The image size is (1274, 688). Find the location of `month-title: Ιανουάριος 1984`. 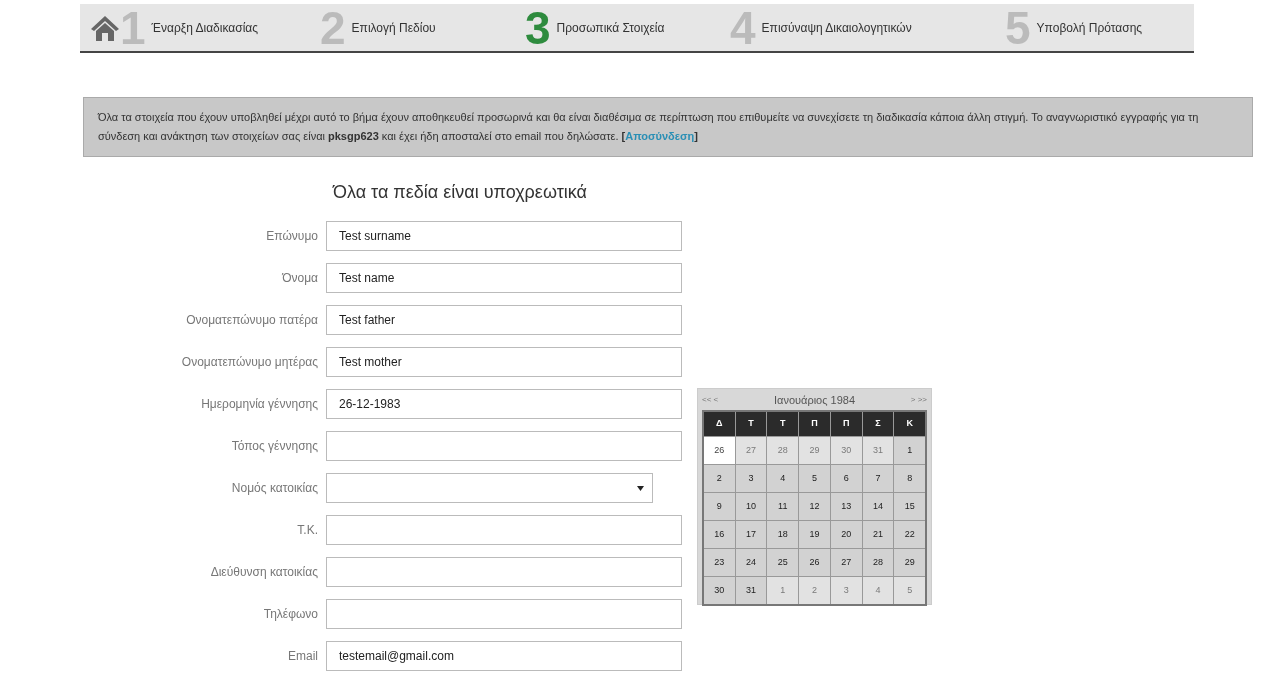

month-title: Ιανουάριος 1984 is located at coordinates (814, 400).